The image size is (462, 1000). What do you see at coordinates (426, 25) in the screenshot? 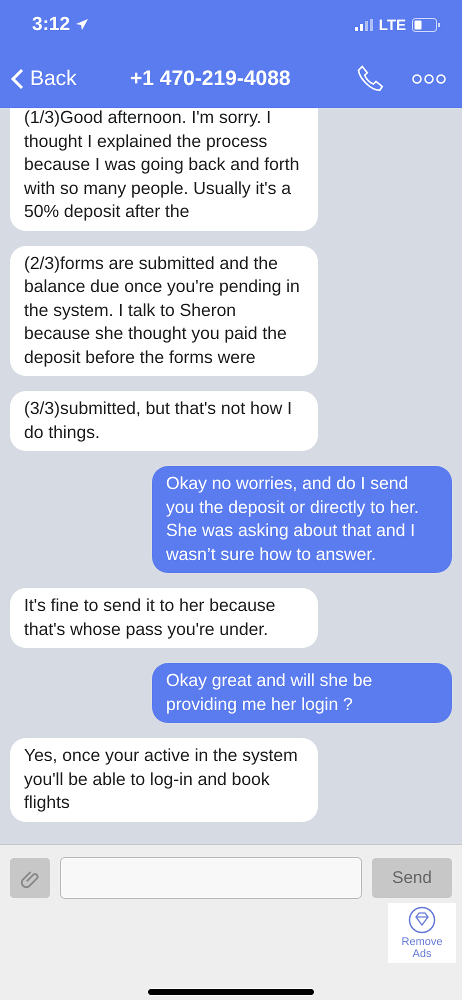
I see `battery-icon` at bounding box center [426, 25].